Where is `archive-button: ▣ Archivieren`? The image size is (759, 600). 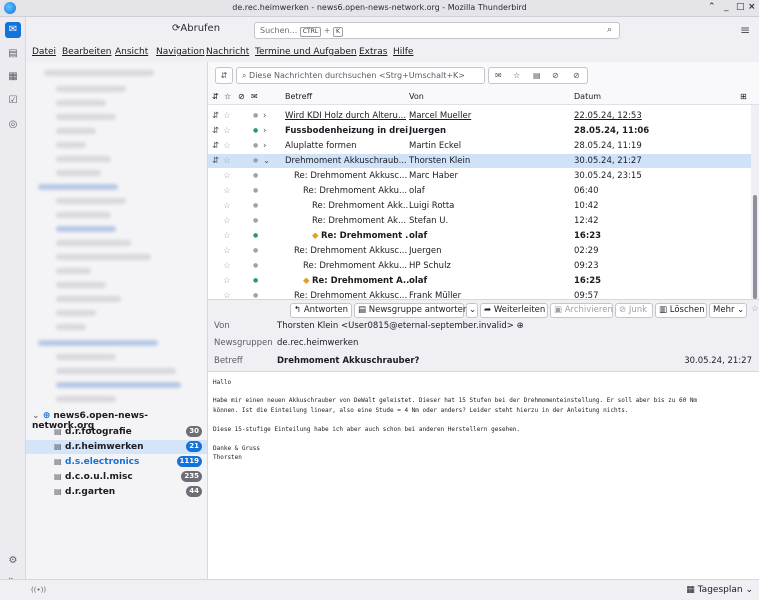 archive-button: ▣ Archivieren is located at coordinates (581, 310).